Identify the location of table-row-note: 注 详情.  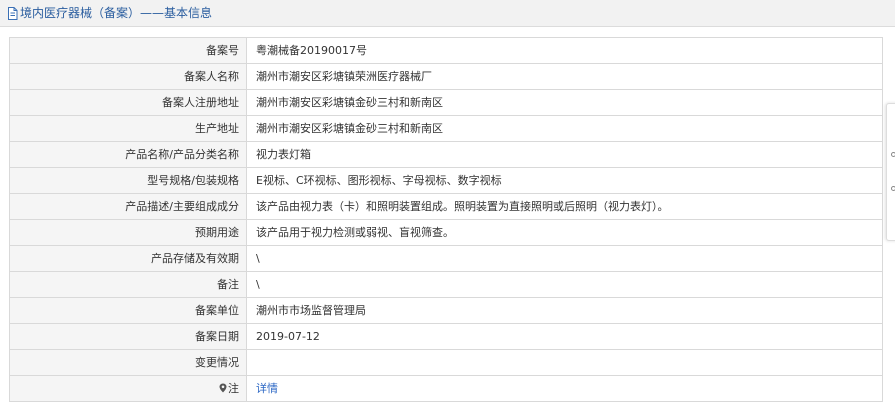
(446, 388).